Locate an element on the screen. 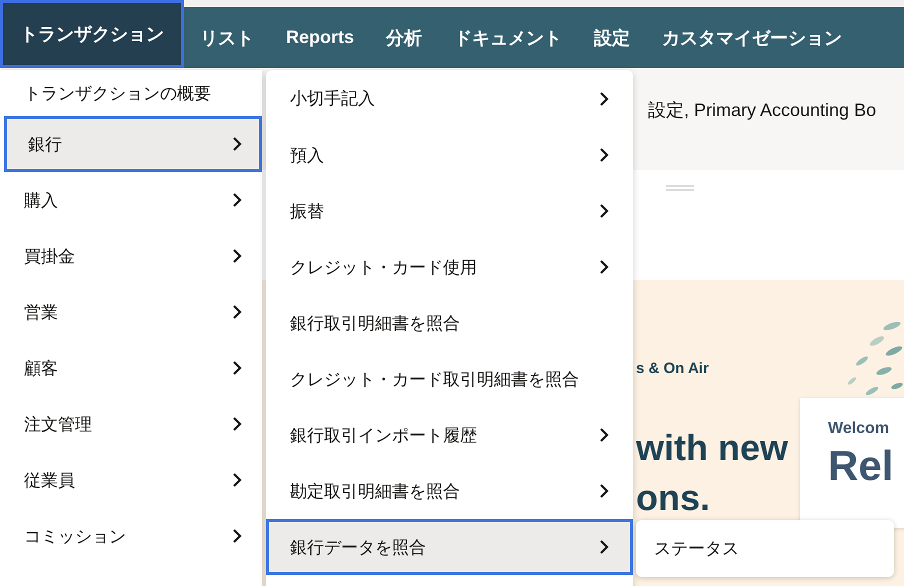 The height and width of the screenshot is (586, 904). nav-tab: トランザクション is located at coordinates (92, 34).